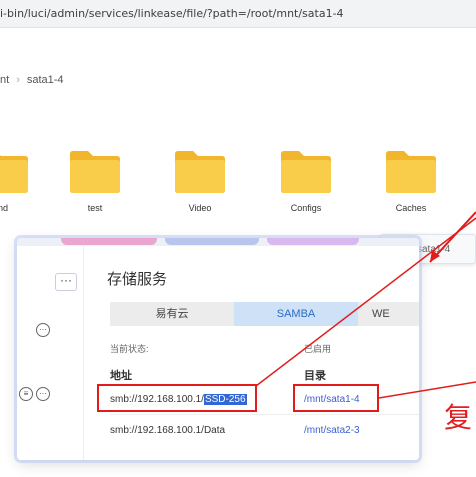 This screenshot has height=477, width=476. Describe the element at coordinates (212, 241) in the screenshot. I see `top-tab-blue` at that location.